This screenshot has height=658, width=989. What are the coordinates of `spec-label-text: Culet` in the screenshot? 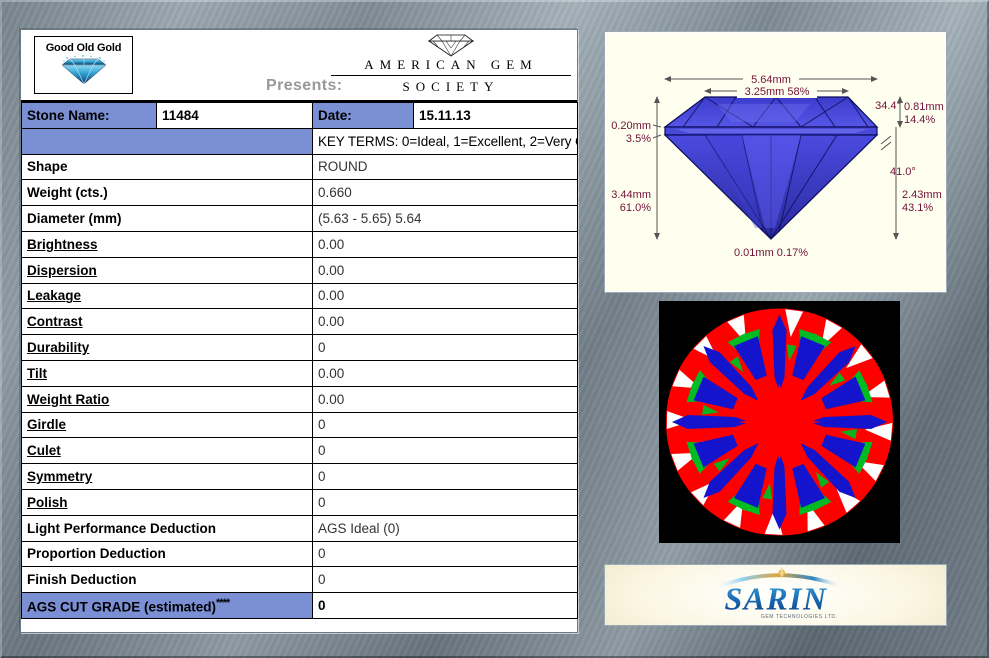 It's located at (44, 451).